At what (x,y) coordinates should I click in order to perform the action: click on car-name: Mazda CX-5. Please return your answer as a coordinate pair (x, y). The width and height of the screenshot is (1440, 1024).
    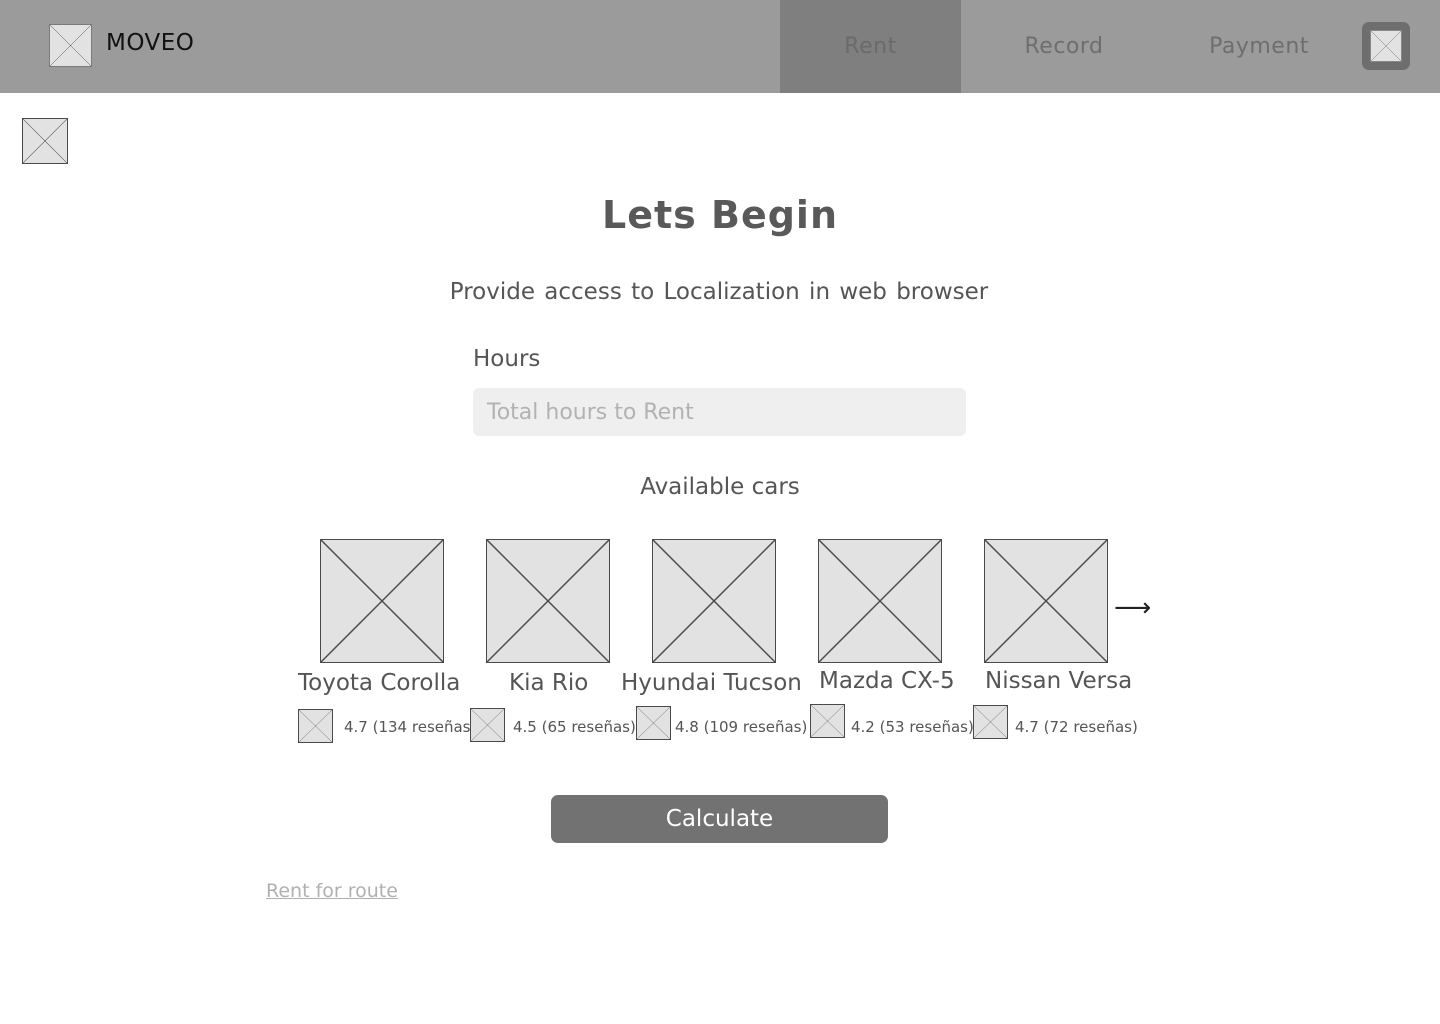
    Looking at the image, I should click on (887, 681).